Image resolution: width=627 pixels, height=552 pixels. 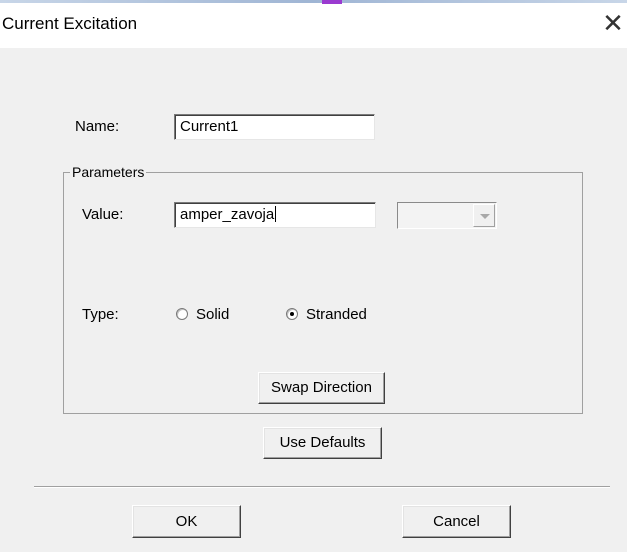 What do you see at coordinates (336, 314) in the screenshot?
I see `stranded-radio-label: Stranded` at bounding box center [336, 314].